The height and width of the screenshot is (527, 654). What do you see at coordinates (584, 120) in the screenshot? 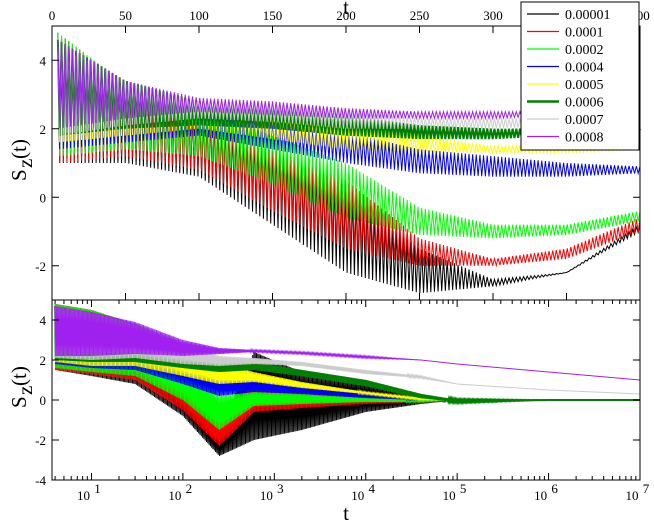
I see `legend-label: 0.0007` at bounding box center [584, 120].